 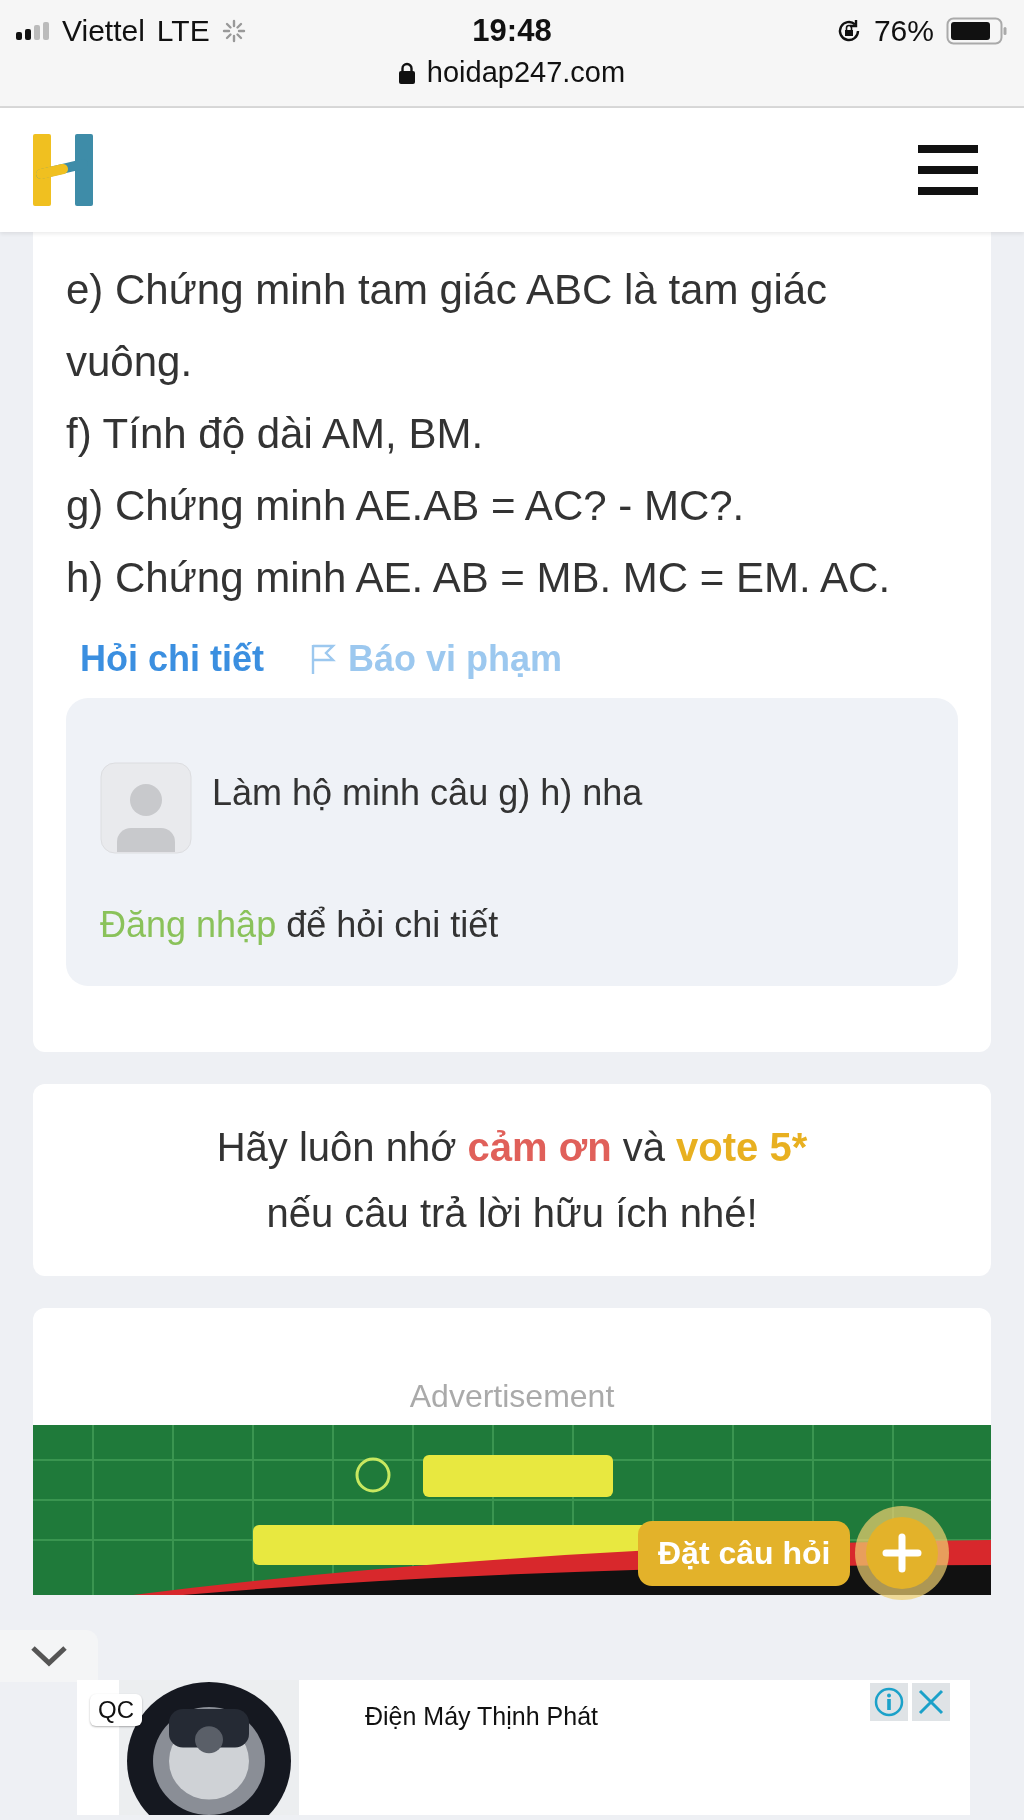 I want to click on question-text: g) Chứng minh AE.AB = AC? - MC?., so click(x=406, y=506).